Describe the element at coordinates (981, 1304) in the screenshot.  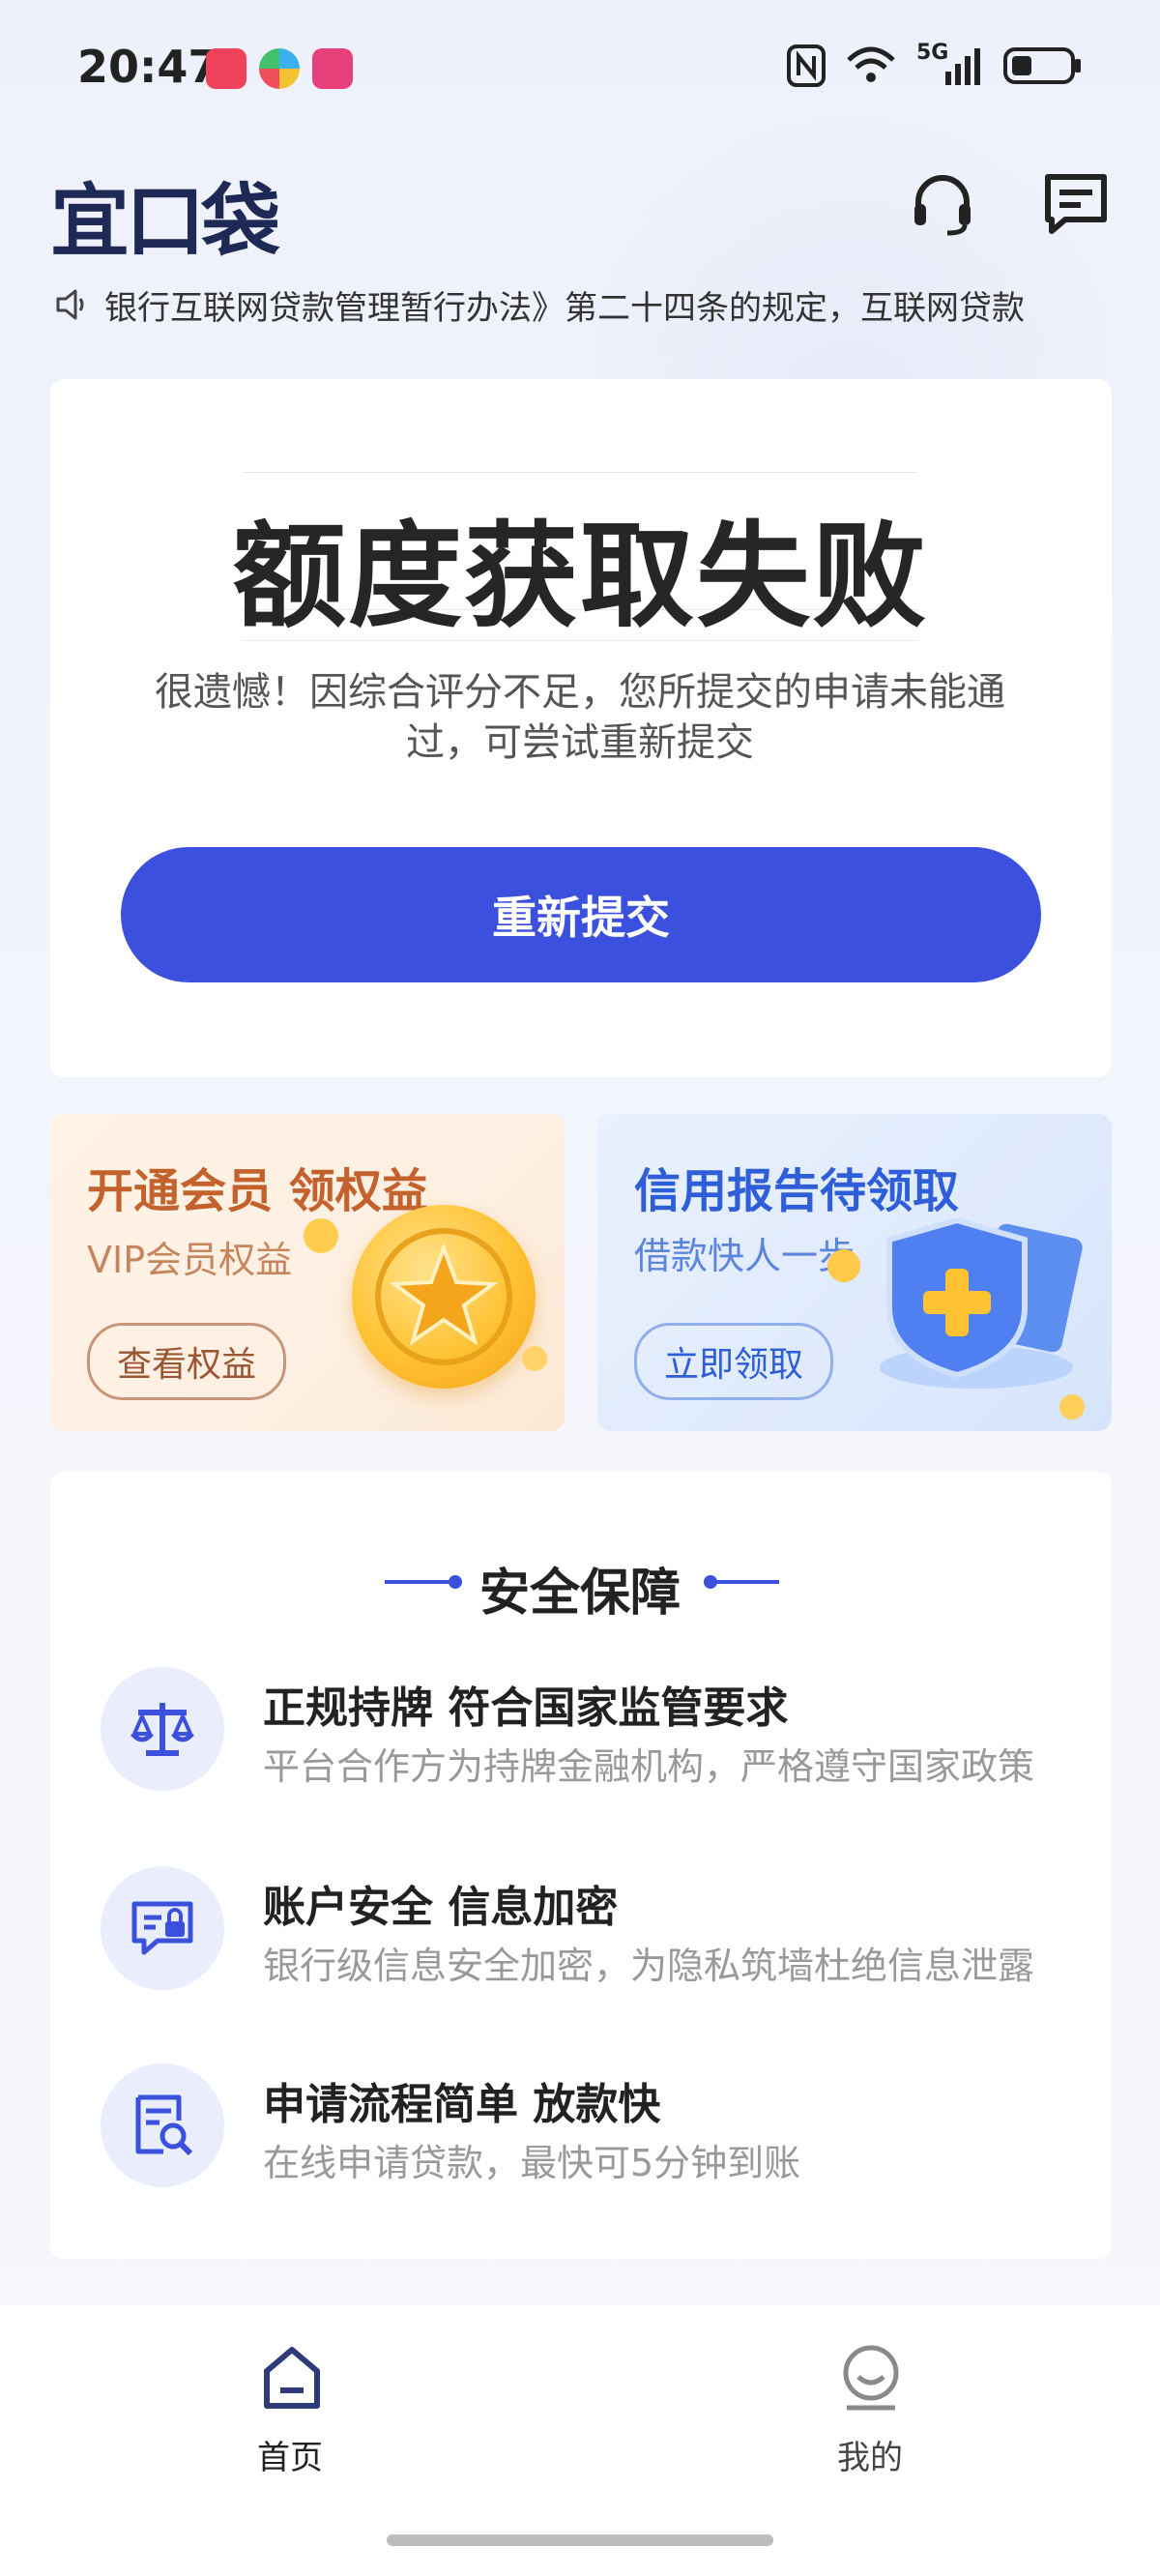
I see `shield-icon` at that location.